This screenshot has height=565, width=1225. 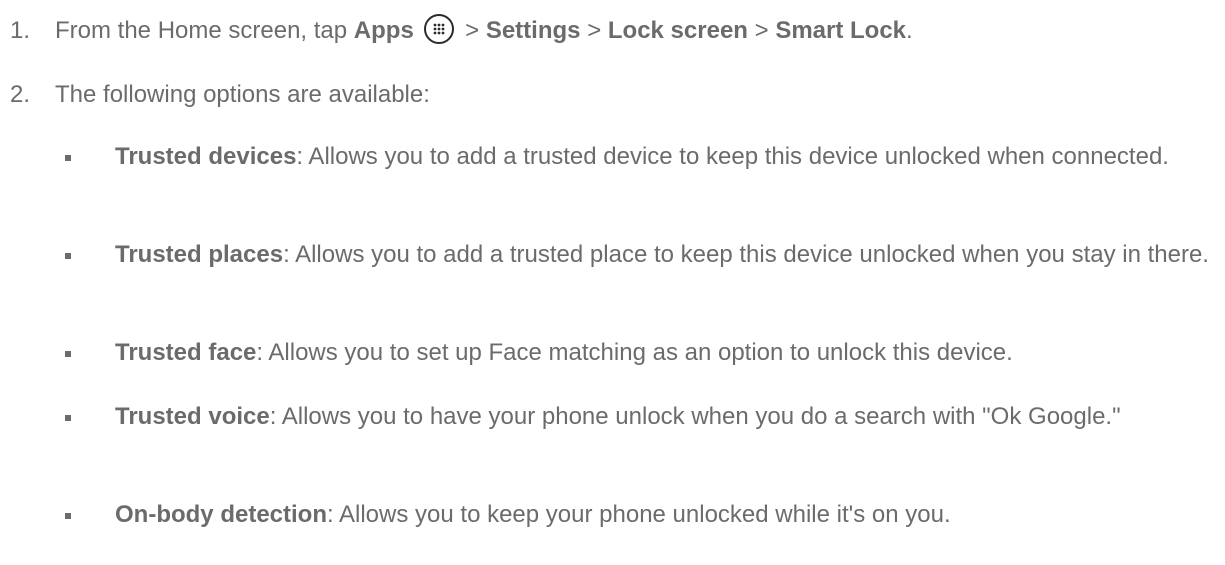 I want to click on option-term: Trusted voice, so click(x=192, y=416).